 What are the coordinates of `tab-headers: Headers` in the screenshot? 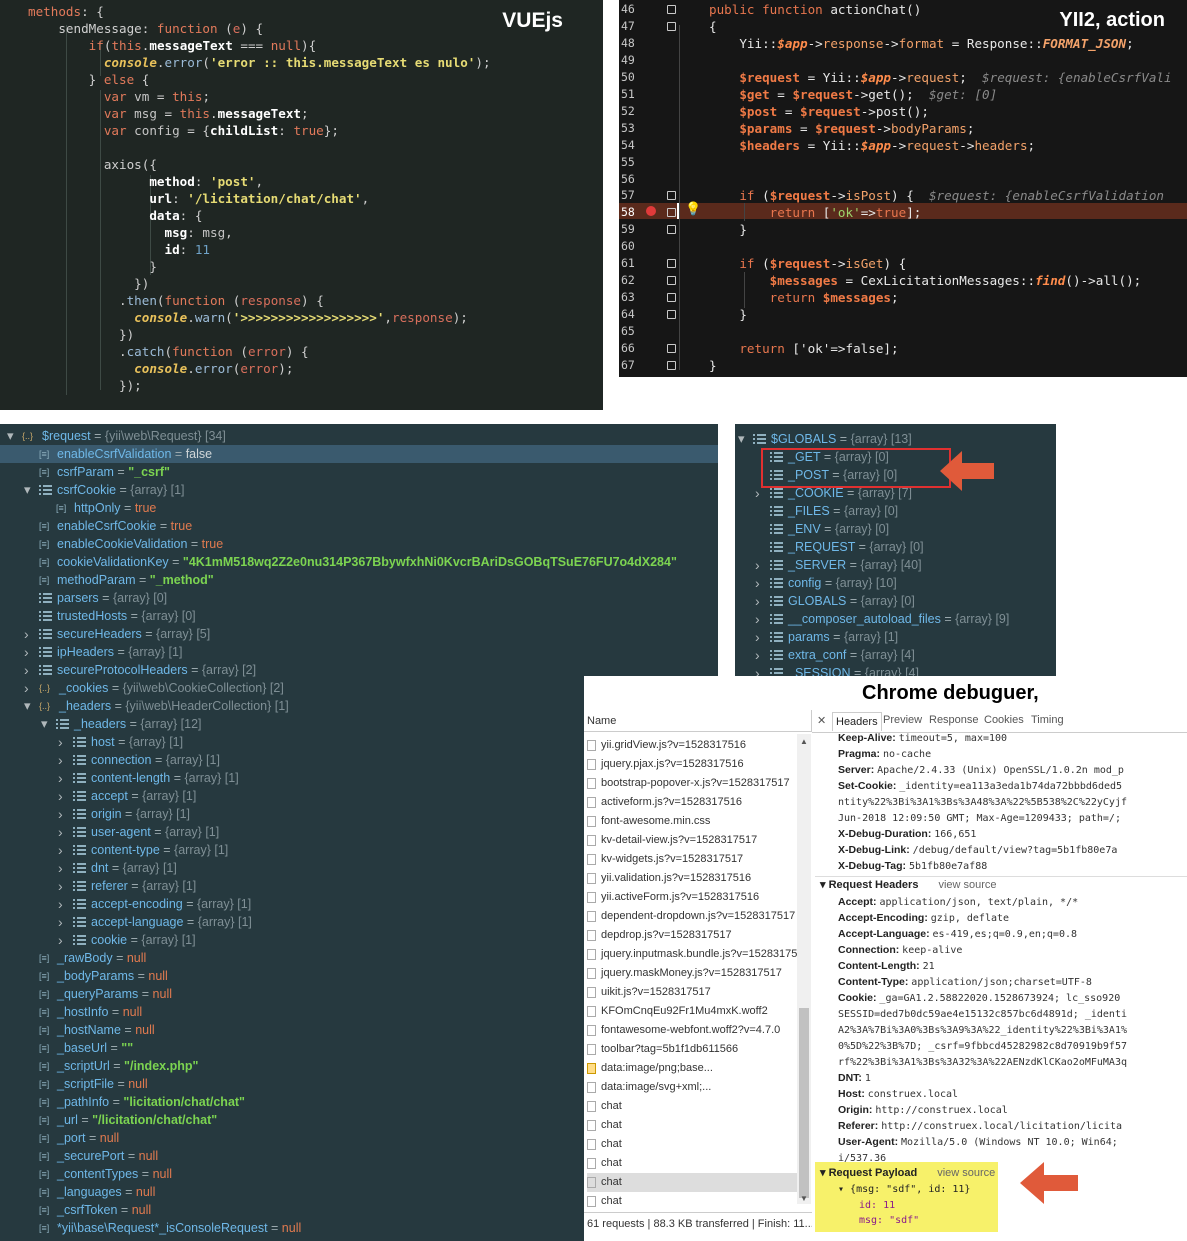 It's located at (857, 721).